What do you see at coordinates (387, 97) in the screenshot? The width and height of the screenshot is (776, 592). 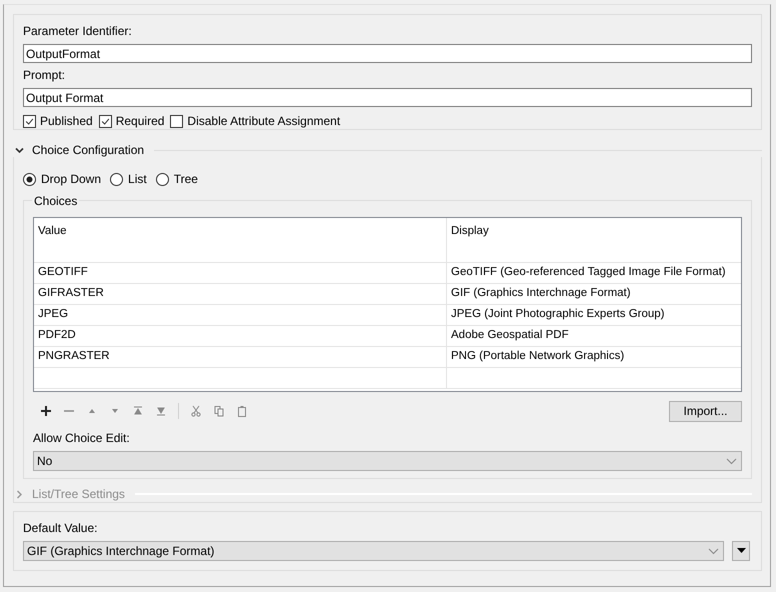 I see `text-field: Output Format` at bounding box center [387, 97].